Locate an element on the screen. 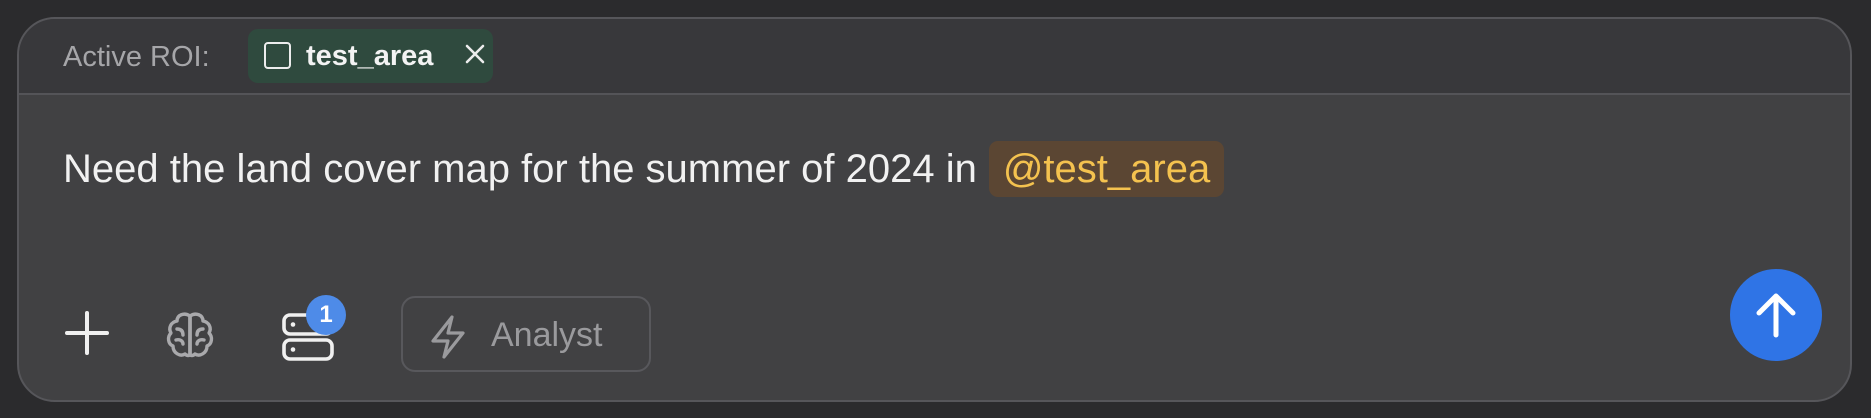  mode-label: Analyst is located at coordinates (547, 335).